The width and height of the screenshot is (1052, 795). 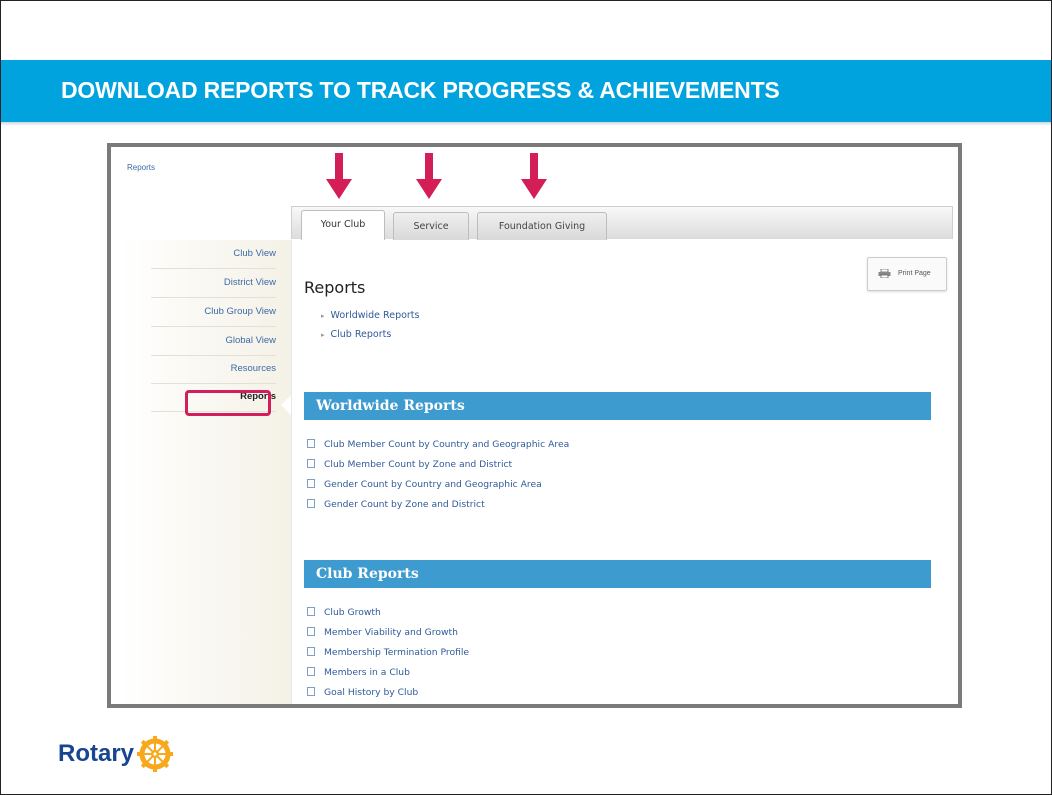 I want to click on sidebar-item-club-view: Club View, so click(x=213, y=254).